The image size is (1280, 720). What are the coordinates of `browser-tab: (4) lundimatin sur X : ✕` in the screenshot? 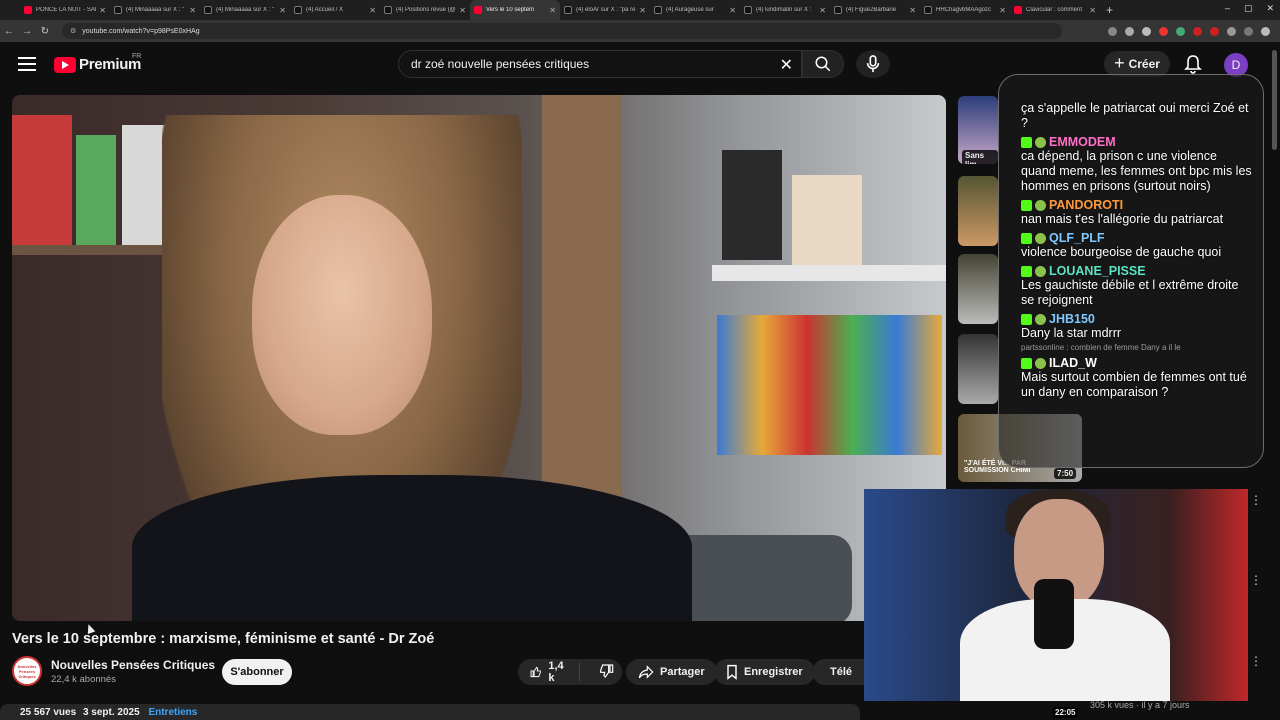 It's located at (785, 10).